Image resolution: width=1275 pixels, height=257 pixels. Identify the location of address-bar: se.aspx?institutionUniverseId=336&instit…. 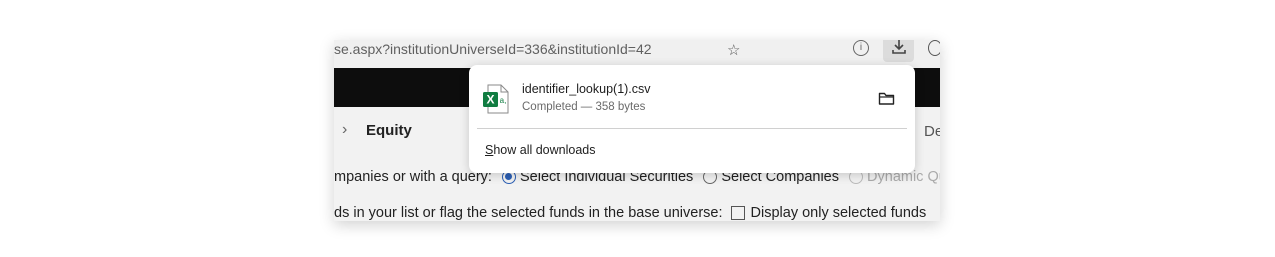
(637, 54).